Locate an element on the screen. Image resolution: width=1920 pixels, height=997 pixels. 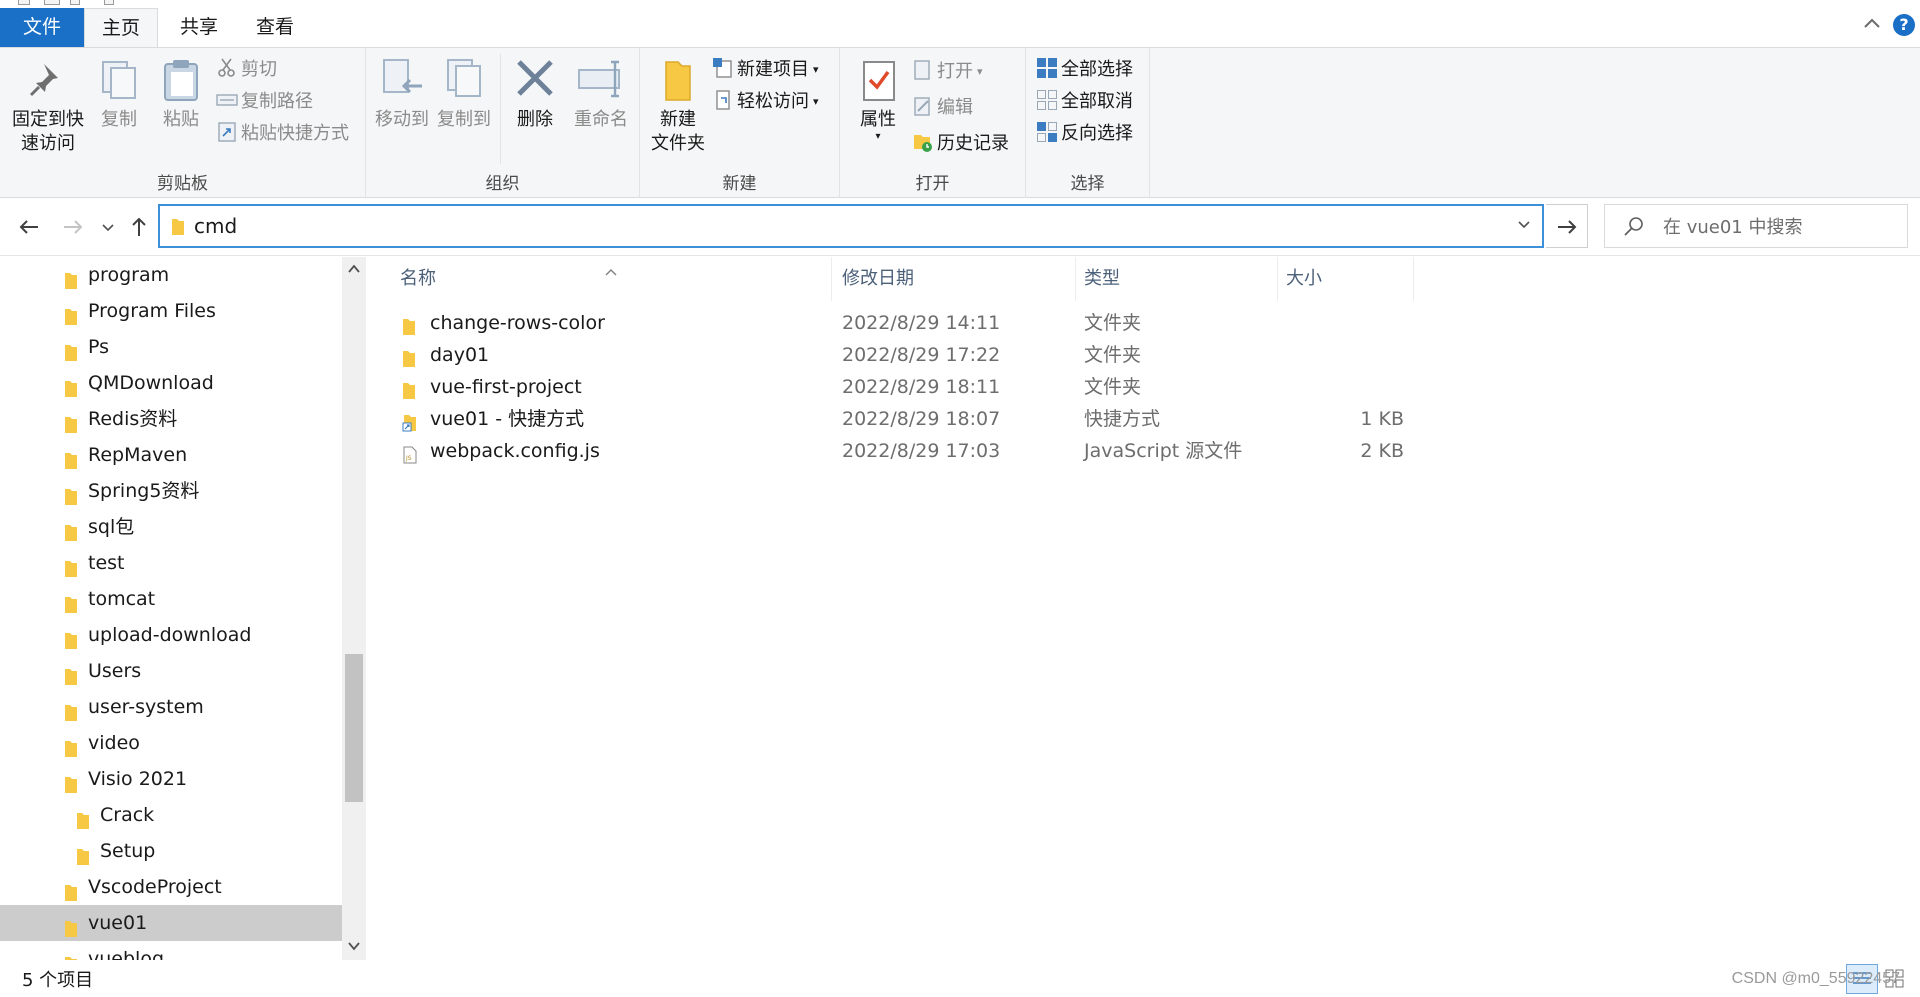
tree-item: program is located at coordinates (171, 275).